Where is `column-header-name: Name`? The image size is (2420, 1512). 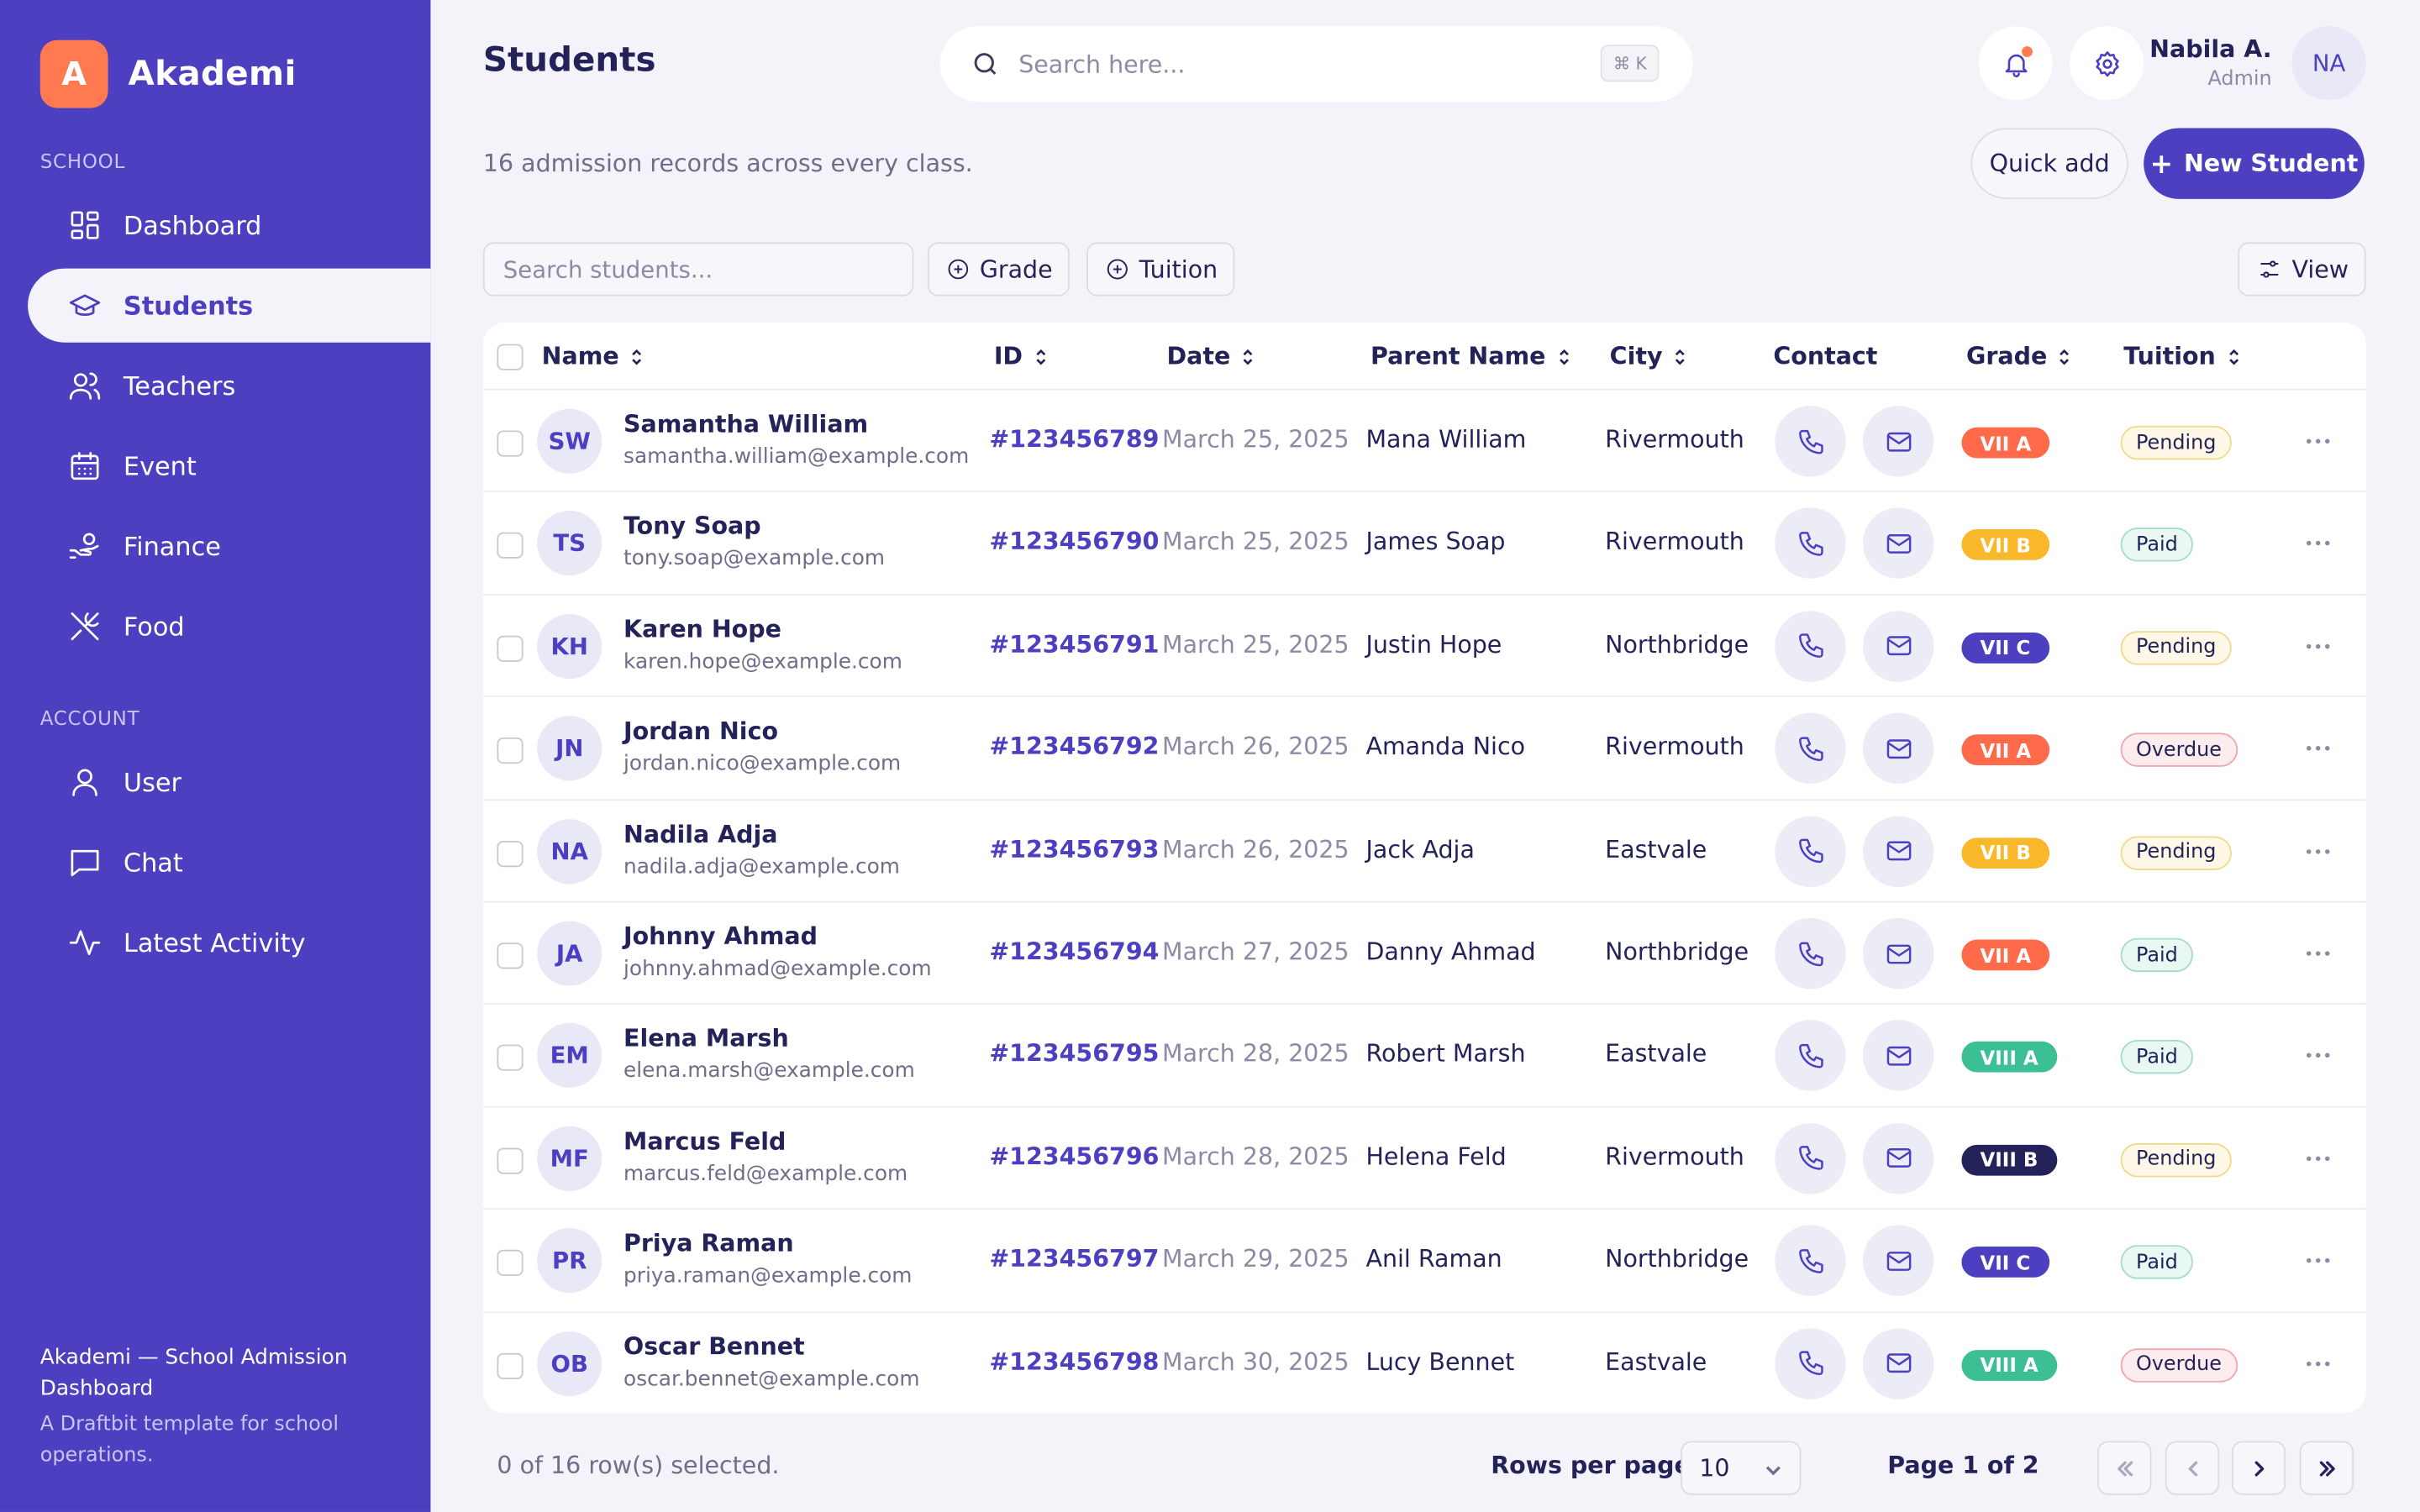 column-header-name: Name is located at coordinates (594, 357).